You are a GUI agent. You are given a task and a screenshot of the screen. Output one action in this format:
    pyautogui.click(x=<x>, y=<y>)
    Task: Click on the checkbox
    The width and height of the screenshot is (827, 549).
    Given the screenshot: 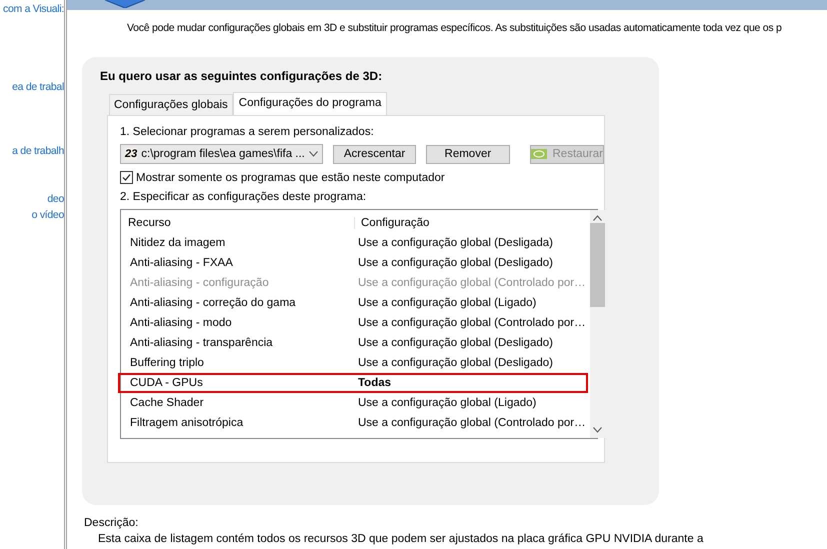 What is the action you would take?
    pyautogui.click(x=126, y=177)
    